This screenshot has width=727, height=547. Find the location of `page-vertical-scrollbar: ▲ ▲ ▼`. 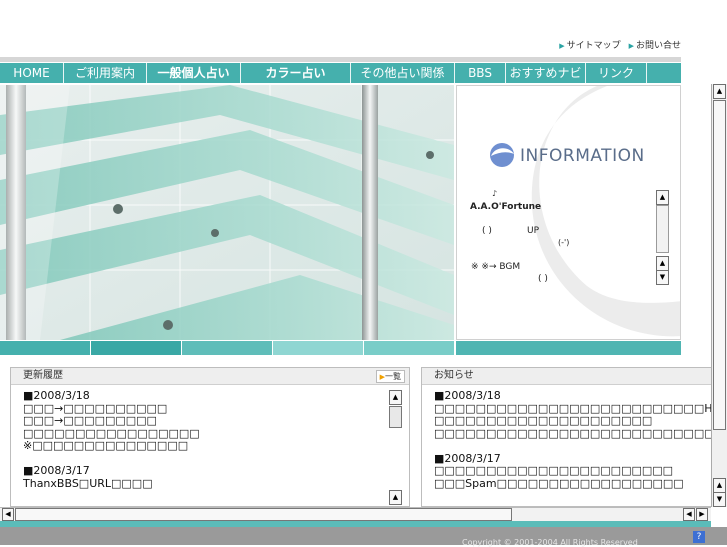

page-vertical-scrollbar: ▲ ▲ ▼ is located at coordinates (719, 295).